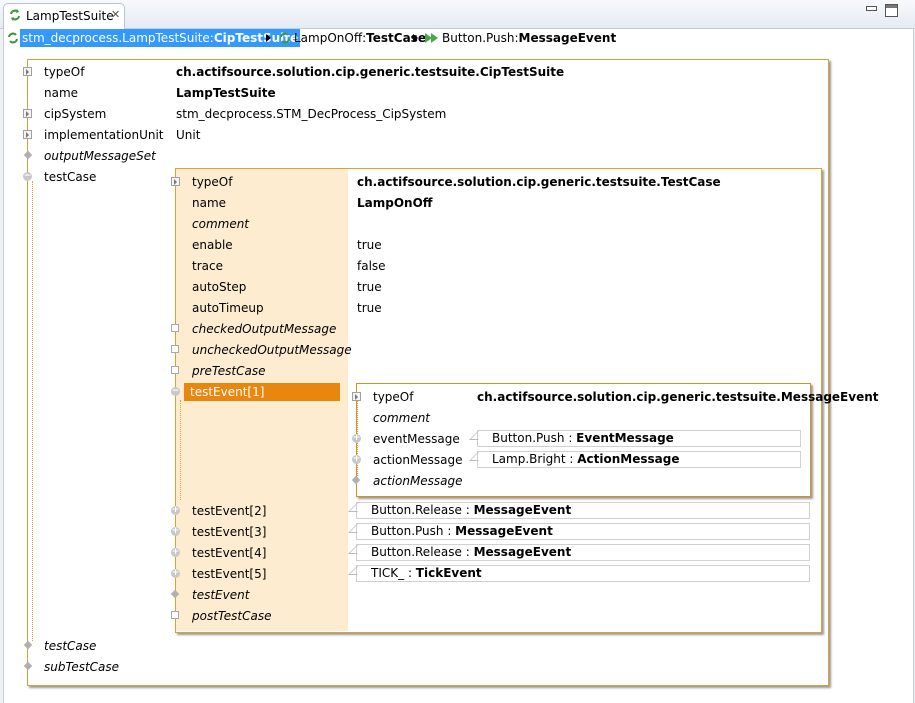 The height and width of the screenshot is (703, 915). Describe the element at coordinates (232, 616) in the screenshot. I see `prop-key: postTestCase` at that location.